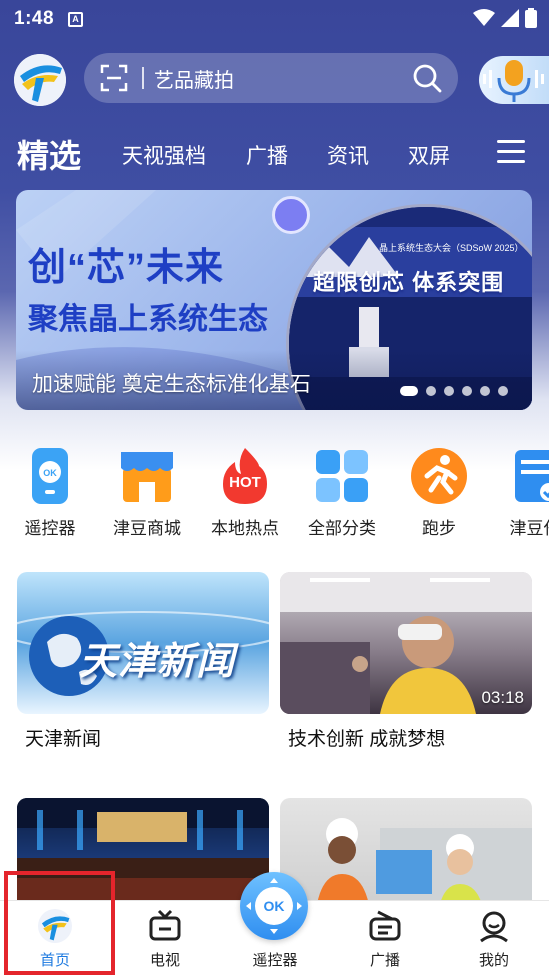 The width and height of the screenshot is (549, 976). I want to click on voice-search-button, so click(514, 80).